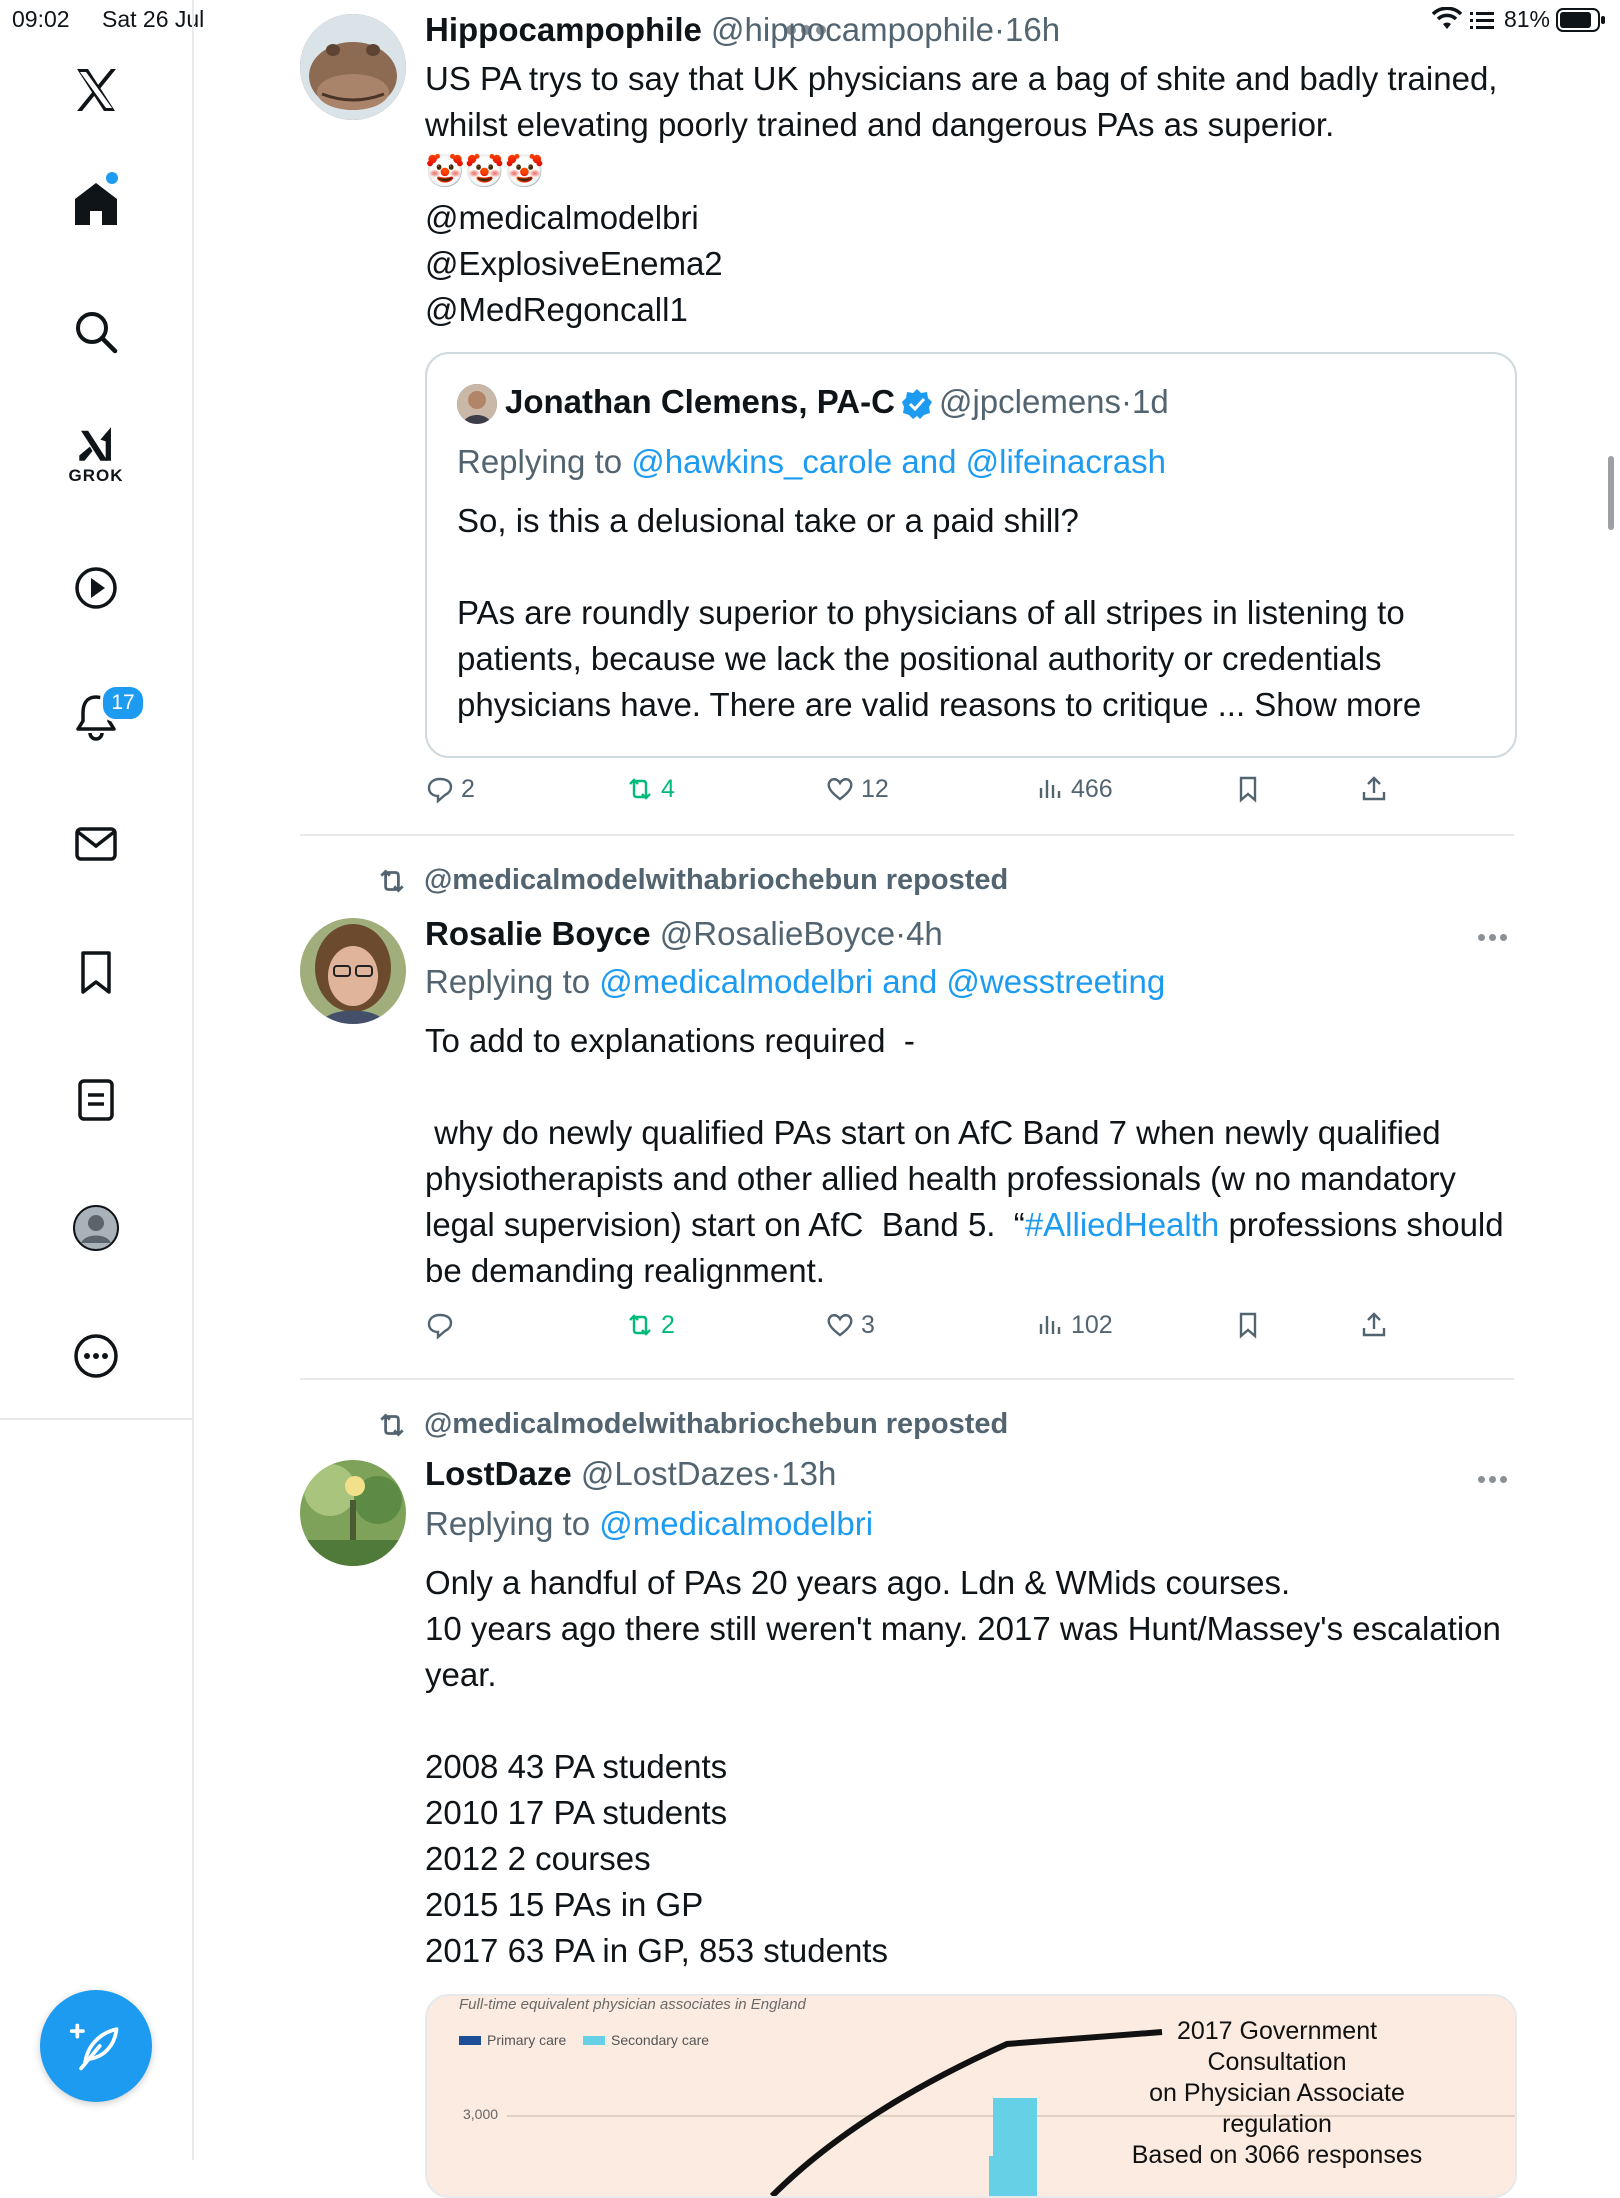 The height and width of the screenshot is (2198, 1620). What do you see at coordinates (1482, 20) in the screenshot?
I see `focus-list-icon` at bounding box center [1482, 20].